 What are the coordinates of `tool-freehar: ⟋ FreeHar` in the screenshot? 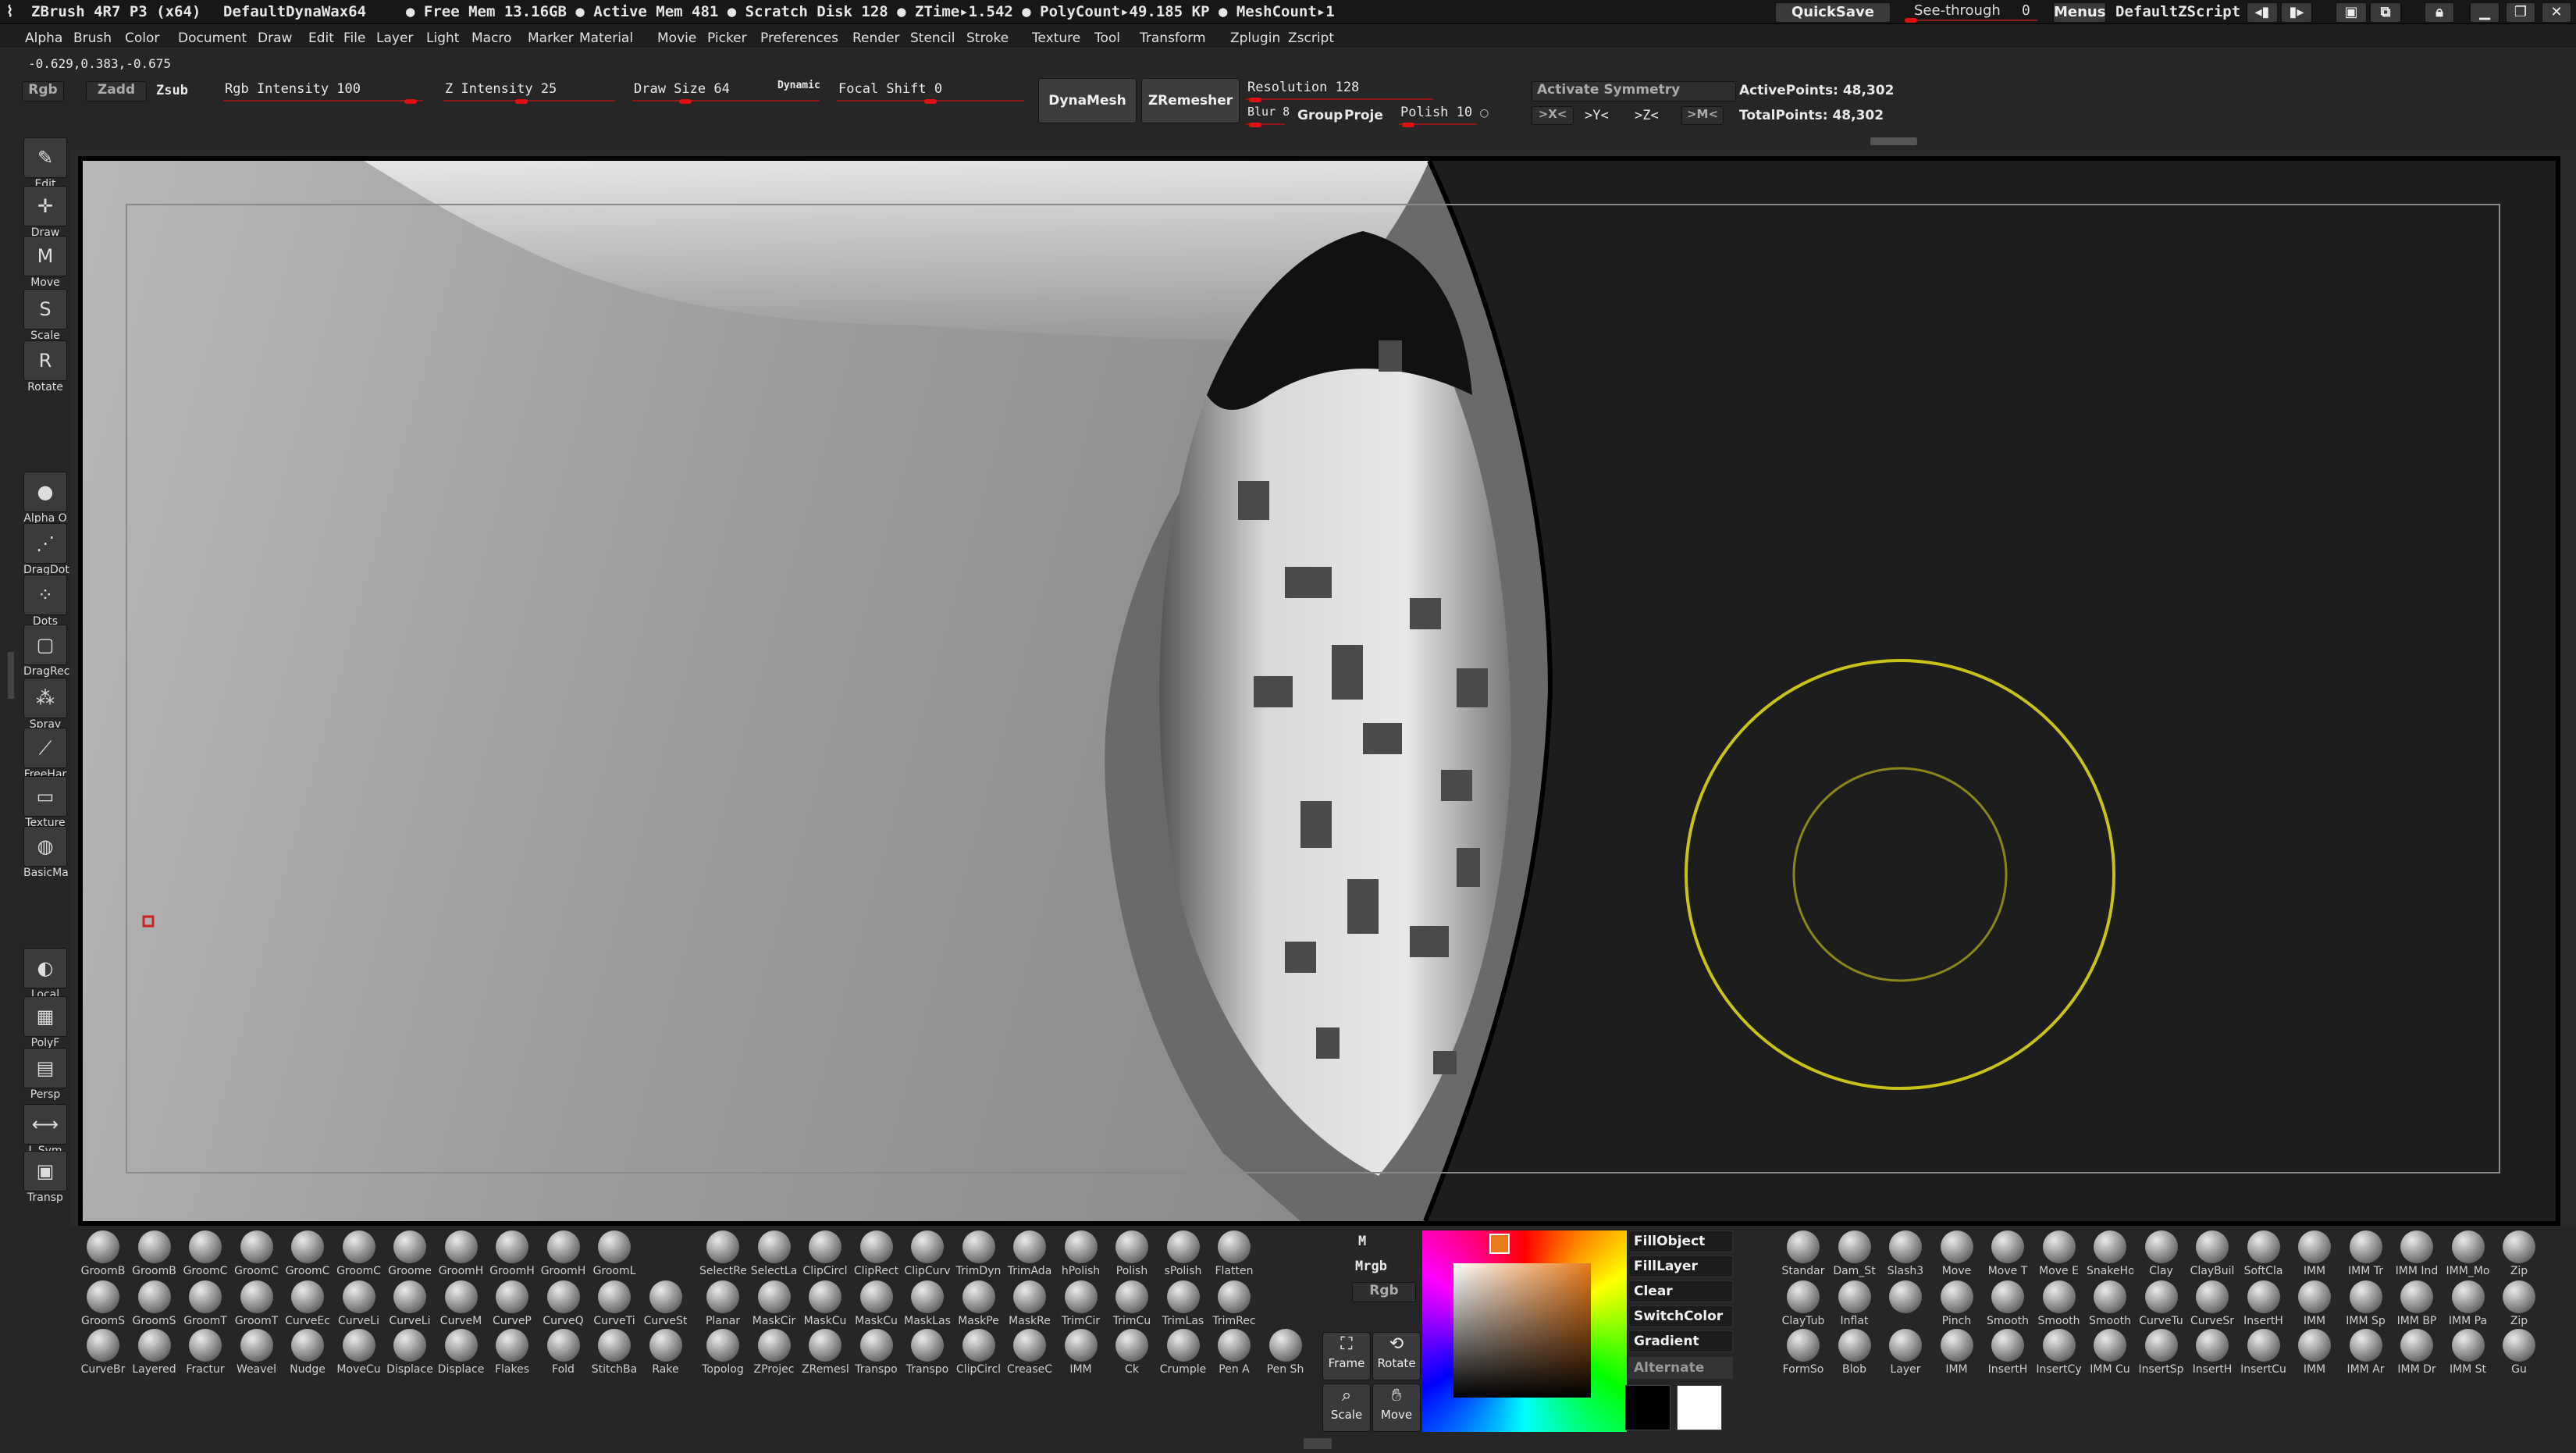 It's located at (45, 754).